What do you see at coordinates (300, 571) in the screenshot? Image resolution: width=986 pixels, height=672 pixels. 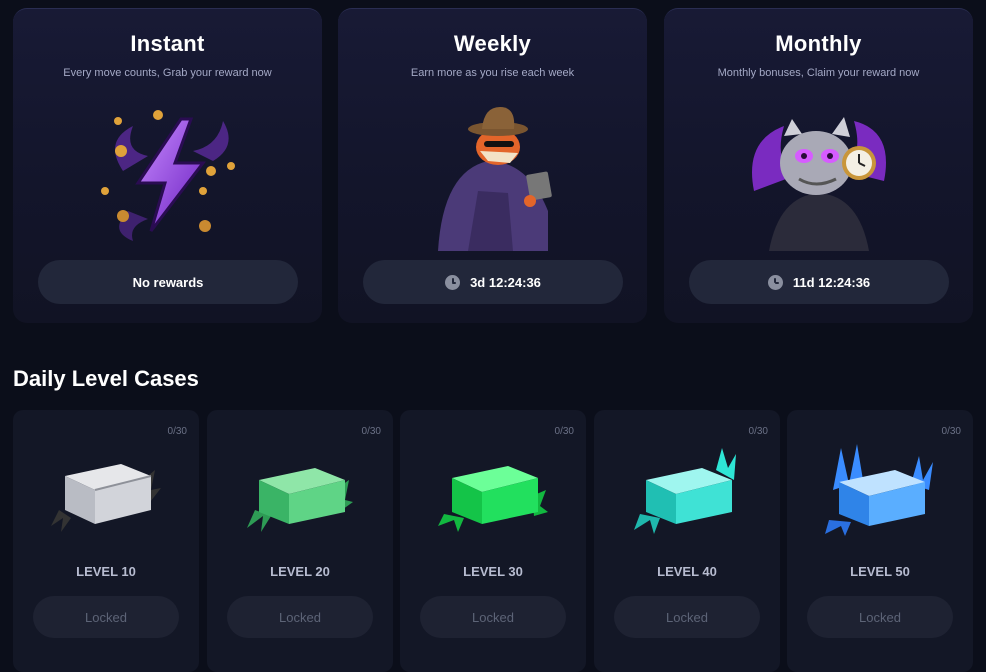 I see `case-level: LEVEL 20` at bounding box center [300, 571].